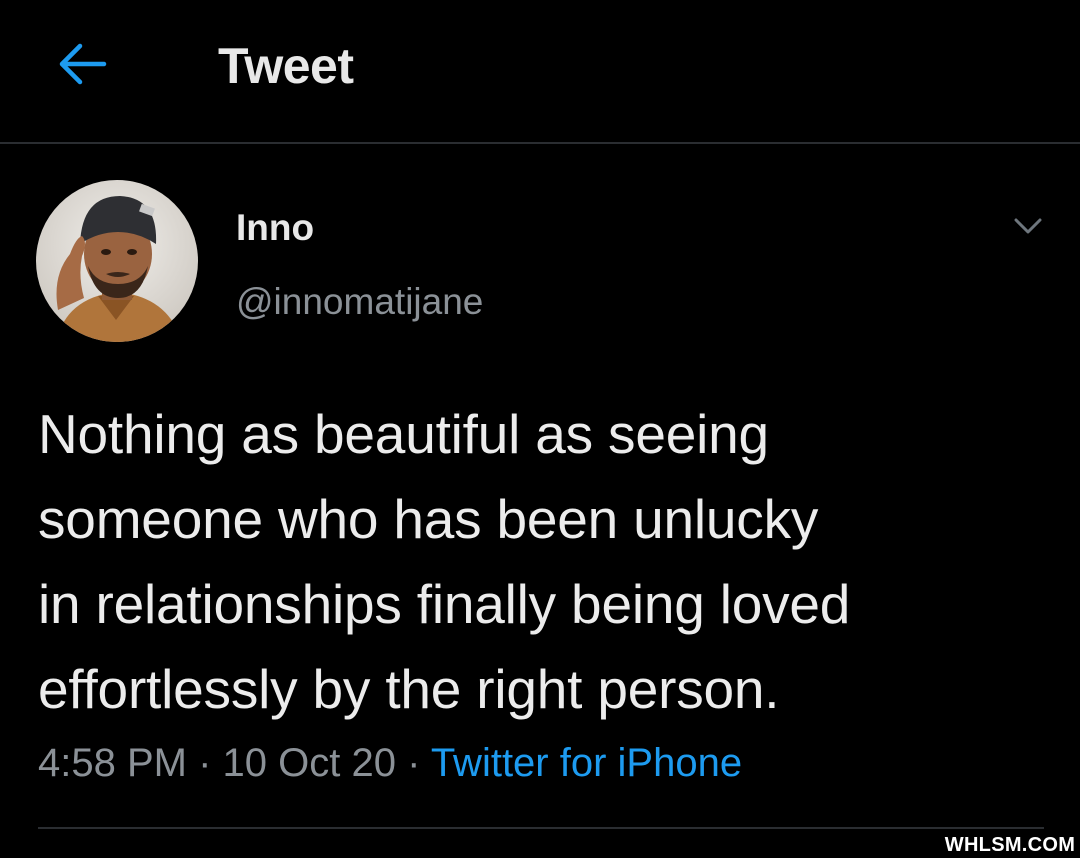 This screenshot has height=858, width=1080. I want to click on tweet-time: 4:58 PM, so click(112, 763).